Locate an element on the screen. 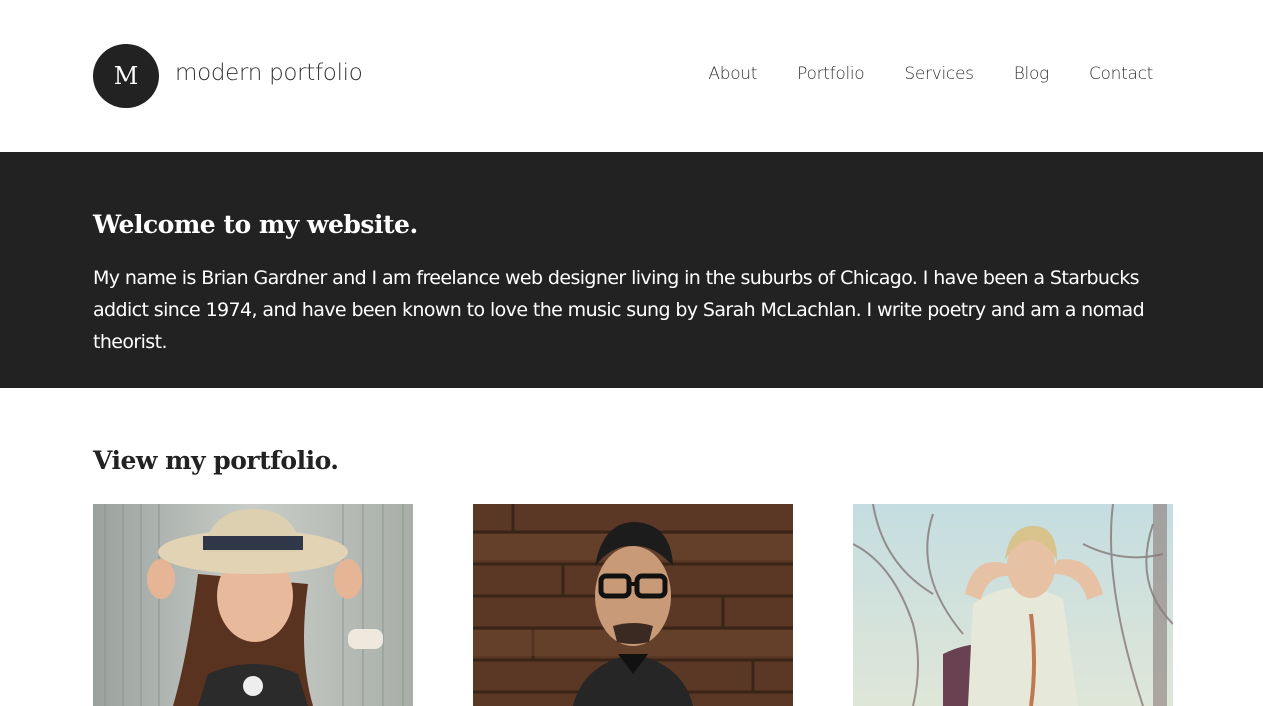 This screenshot has width=1263, height=706. portrait-man-glasses-photo is located at coordinates (633, 605).